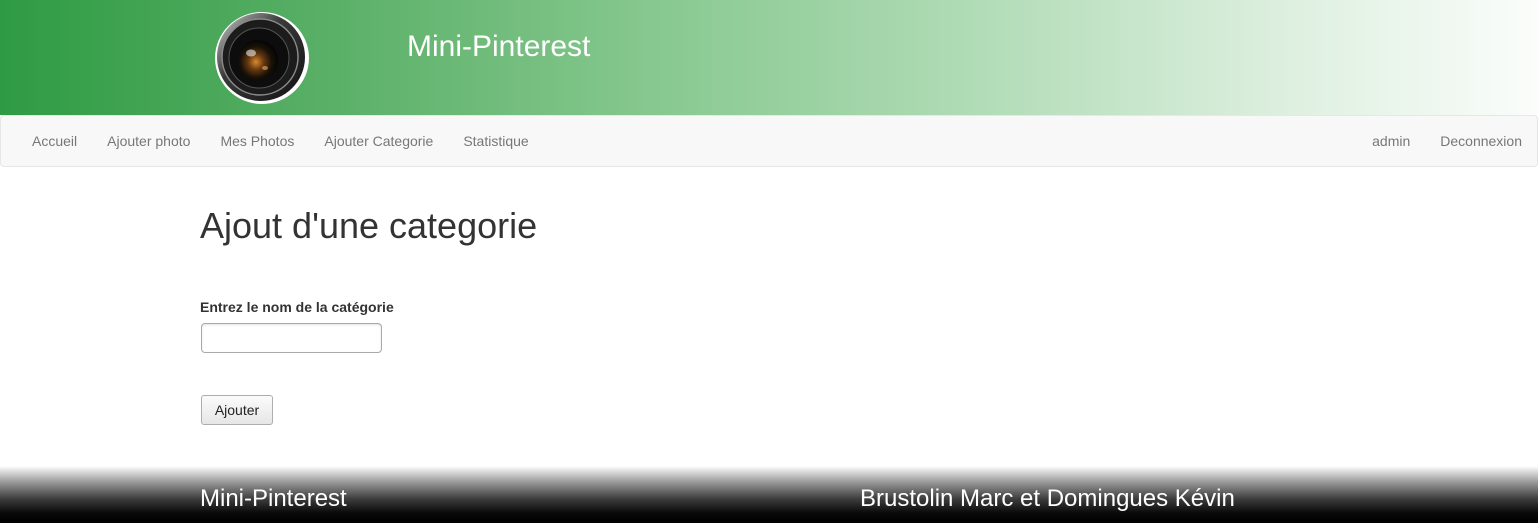 Image resolution: width=1538 pixels, height=523 pixels. What do you see at coordinates (273, 498) in the screenshot?
I see `footer-site-name: Mini-Pinterest` at bounding box center [273, 498].